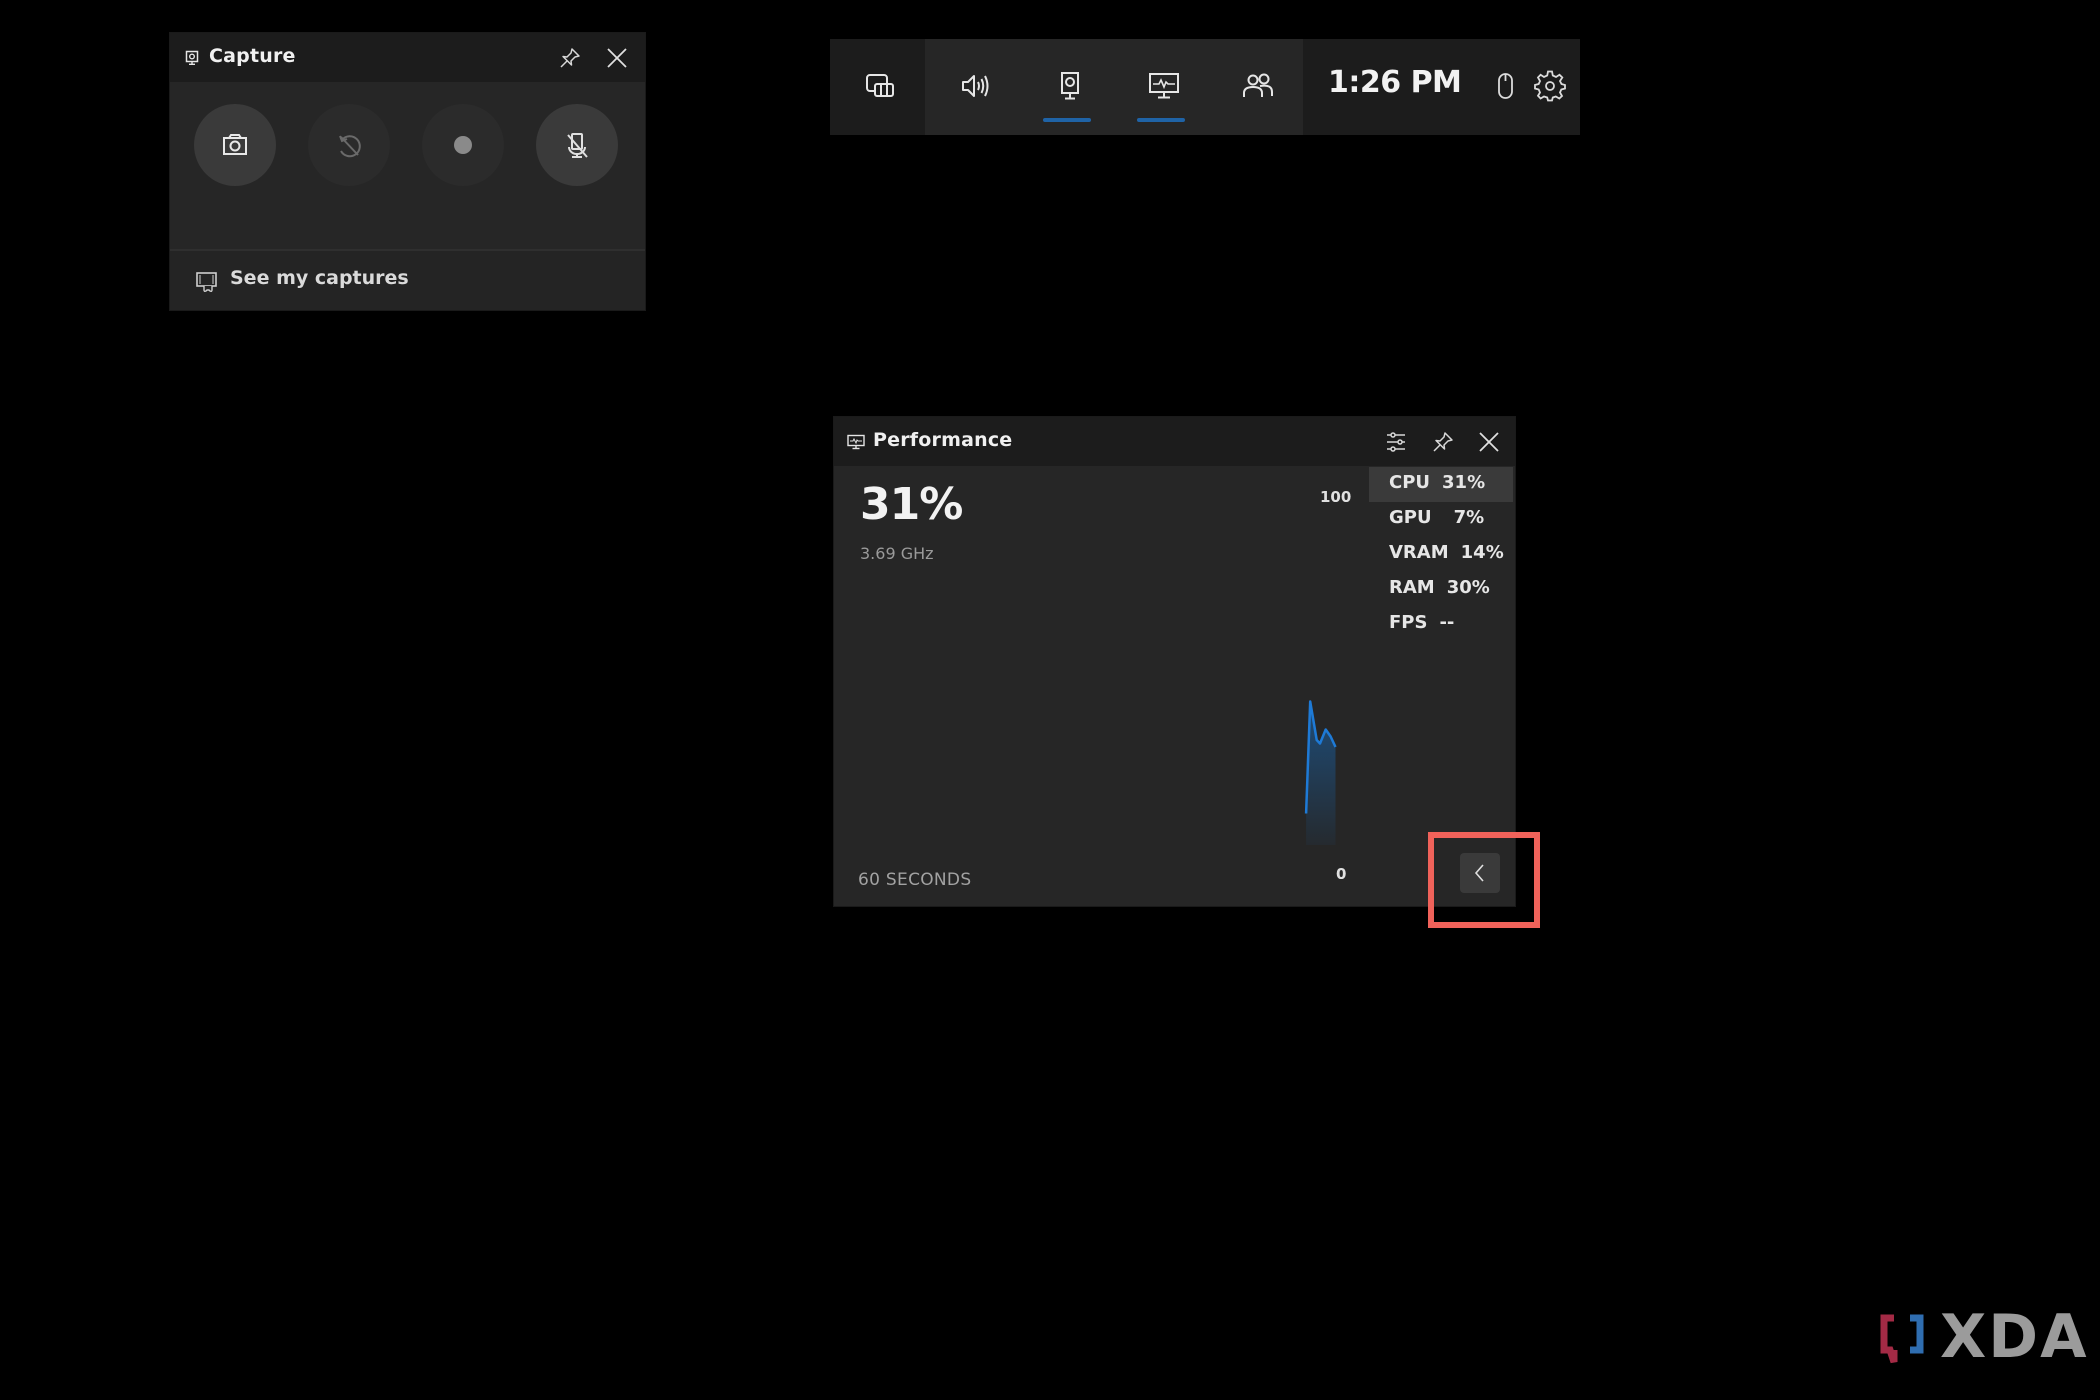 The image size is (2100, 1400). I want to click on metric-fps: FPS --, so click(1441, 624).